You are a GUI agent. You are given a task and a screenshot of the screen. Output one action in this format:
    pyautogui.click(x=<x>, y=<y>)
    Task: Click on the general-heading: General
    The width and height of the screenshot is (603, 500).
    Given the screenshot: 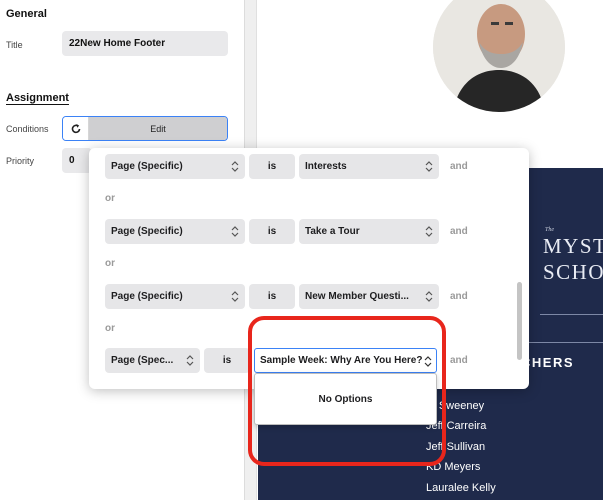 What is the action you would take?
    pyautogui.click(x=26, y=14)
    